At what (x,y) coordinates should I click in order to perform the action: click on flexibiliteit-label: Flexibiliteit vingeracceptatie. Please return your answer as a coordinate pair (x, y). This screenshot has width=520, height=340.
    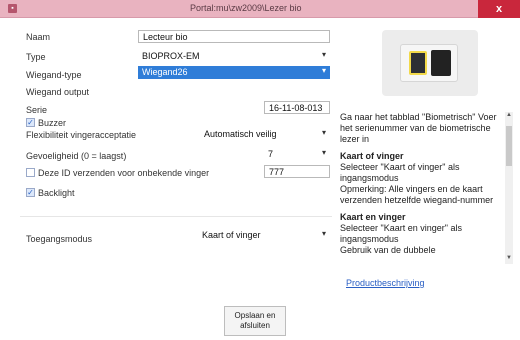
    Looking at the image, I should click on (81, 135).